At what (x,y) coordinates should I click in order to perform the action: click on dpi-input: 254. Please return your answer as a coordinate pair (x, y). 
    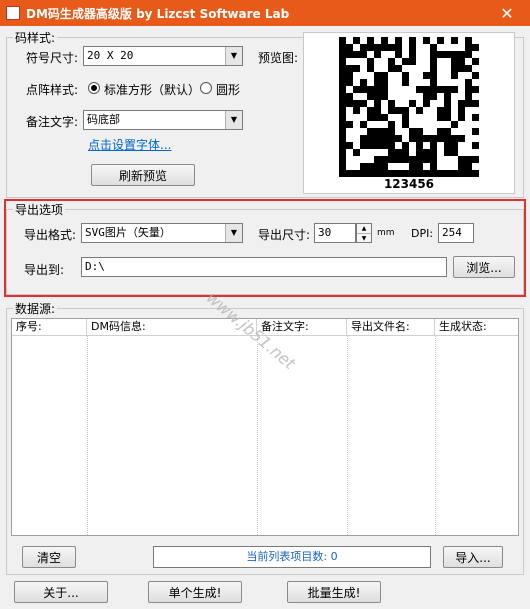
    Looking at the image, I should click on (456, 233).